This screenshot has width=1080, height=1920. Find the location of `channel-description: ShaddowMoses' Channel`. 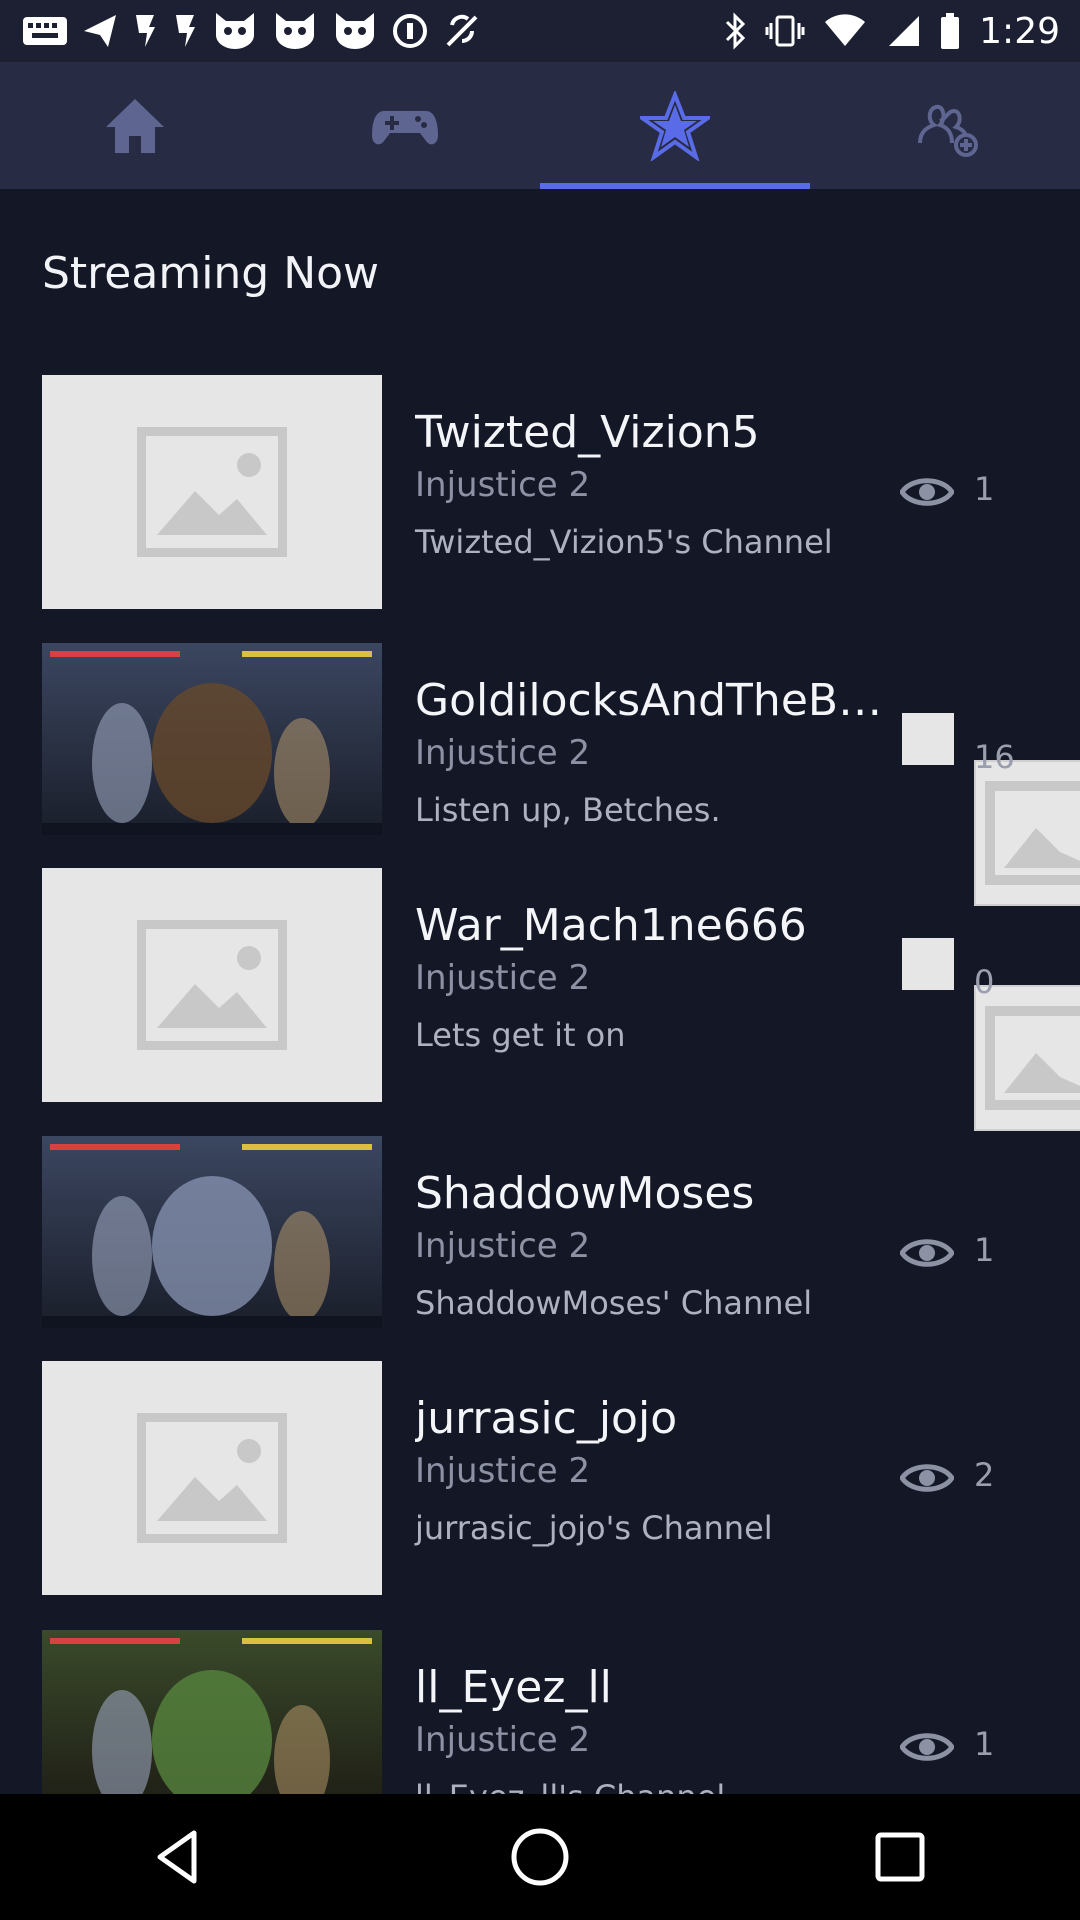

channel-description: ShaddowMoses' Channel is located at coordinates (614, 1303).